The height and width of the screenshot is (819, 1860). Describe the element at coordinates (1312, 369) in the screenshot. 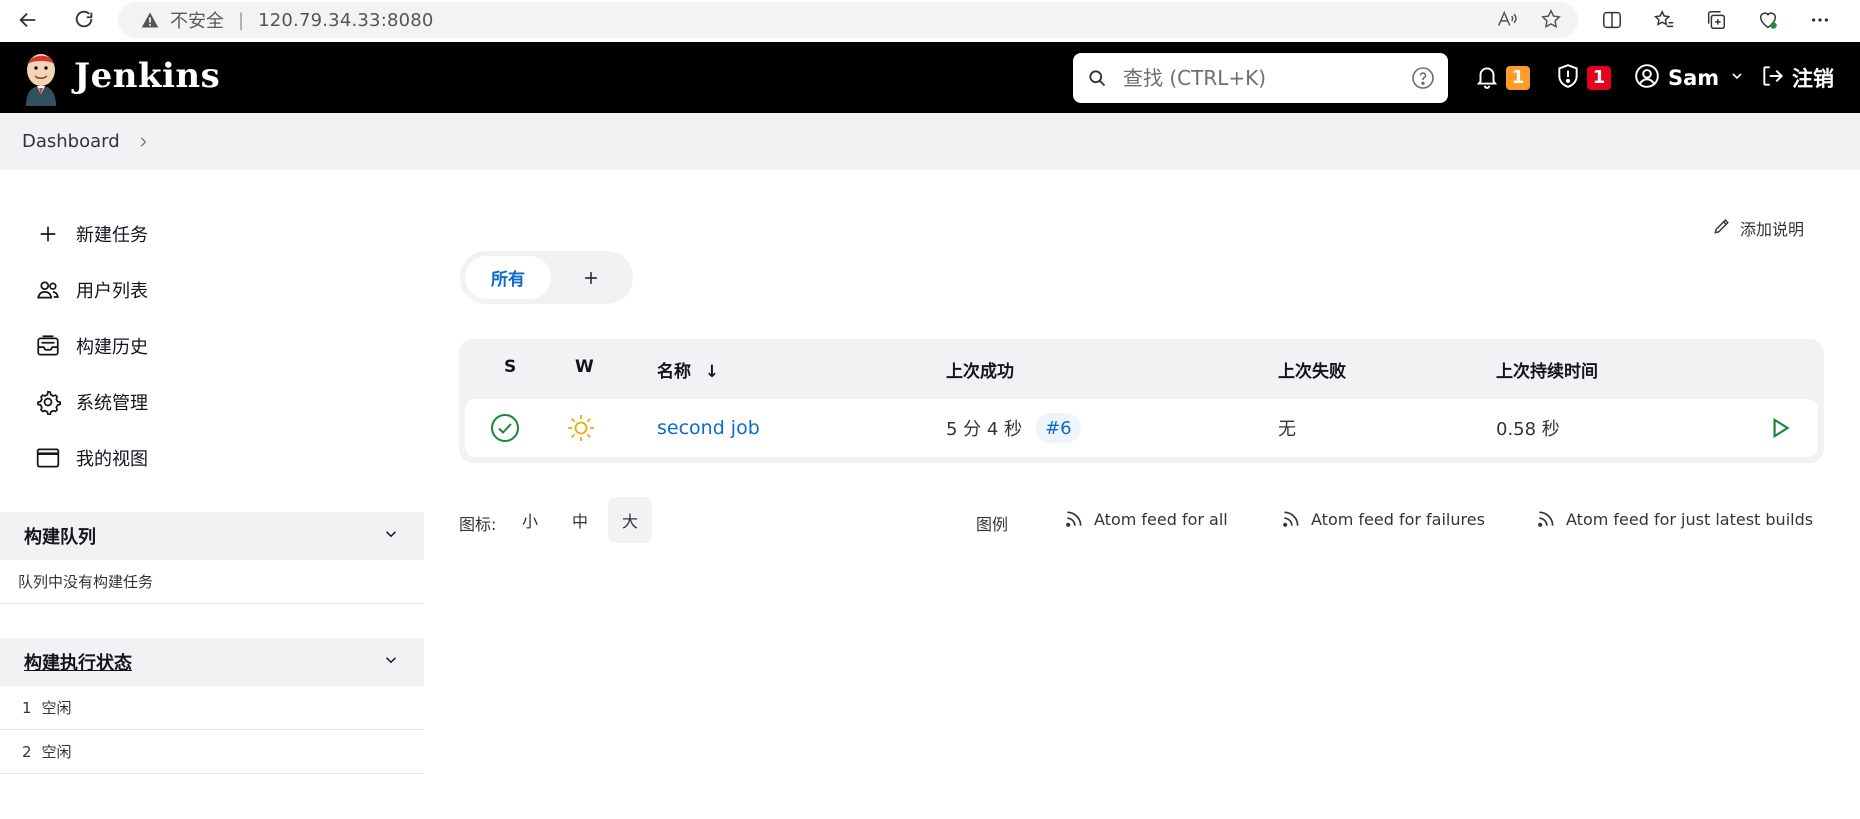

I see `column-last-failure: 上次失败` at that location.